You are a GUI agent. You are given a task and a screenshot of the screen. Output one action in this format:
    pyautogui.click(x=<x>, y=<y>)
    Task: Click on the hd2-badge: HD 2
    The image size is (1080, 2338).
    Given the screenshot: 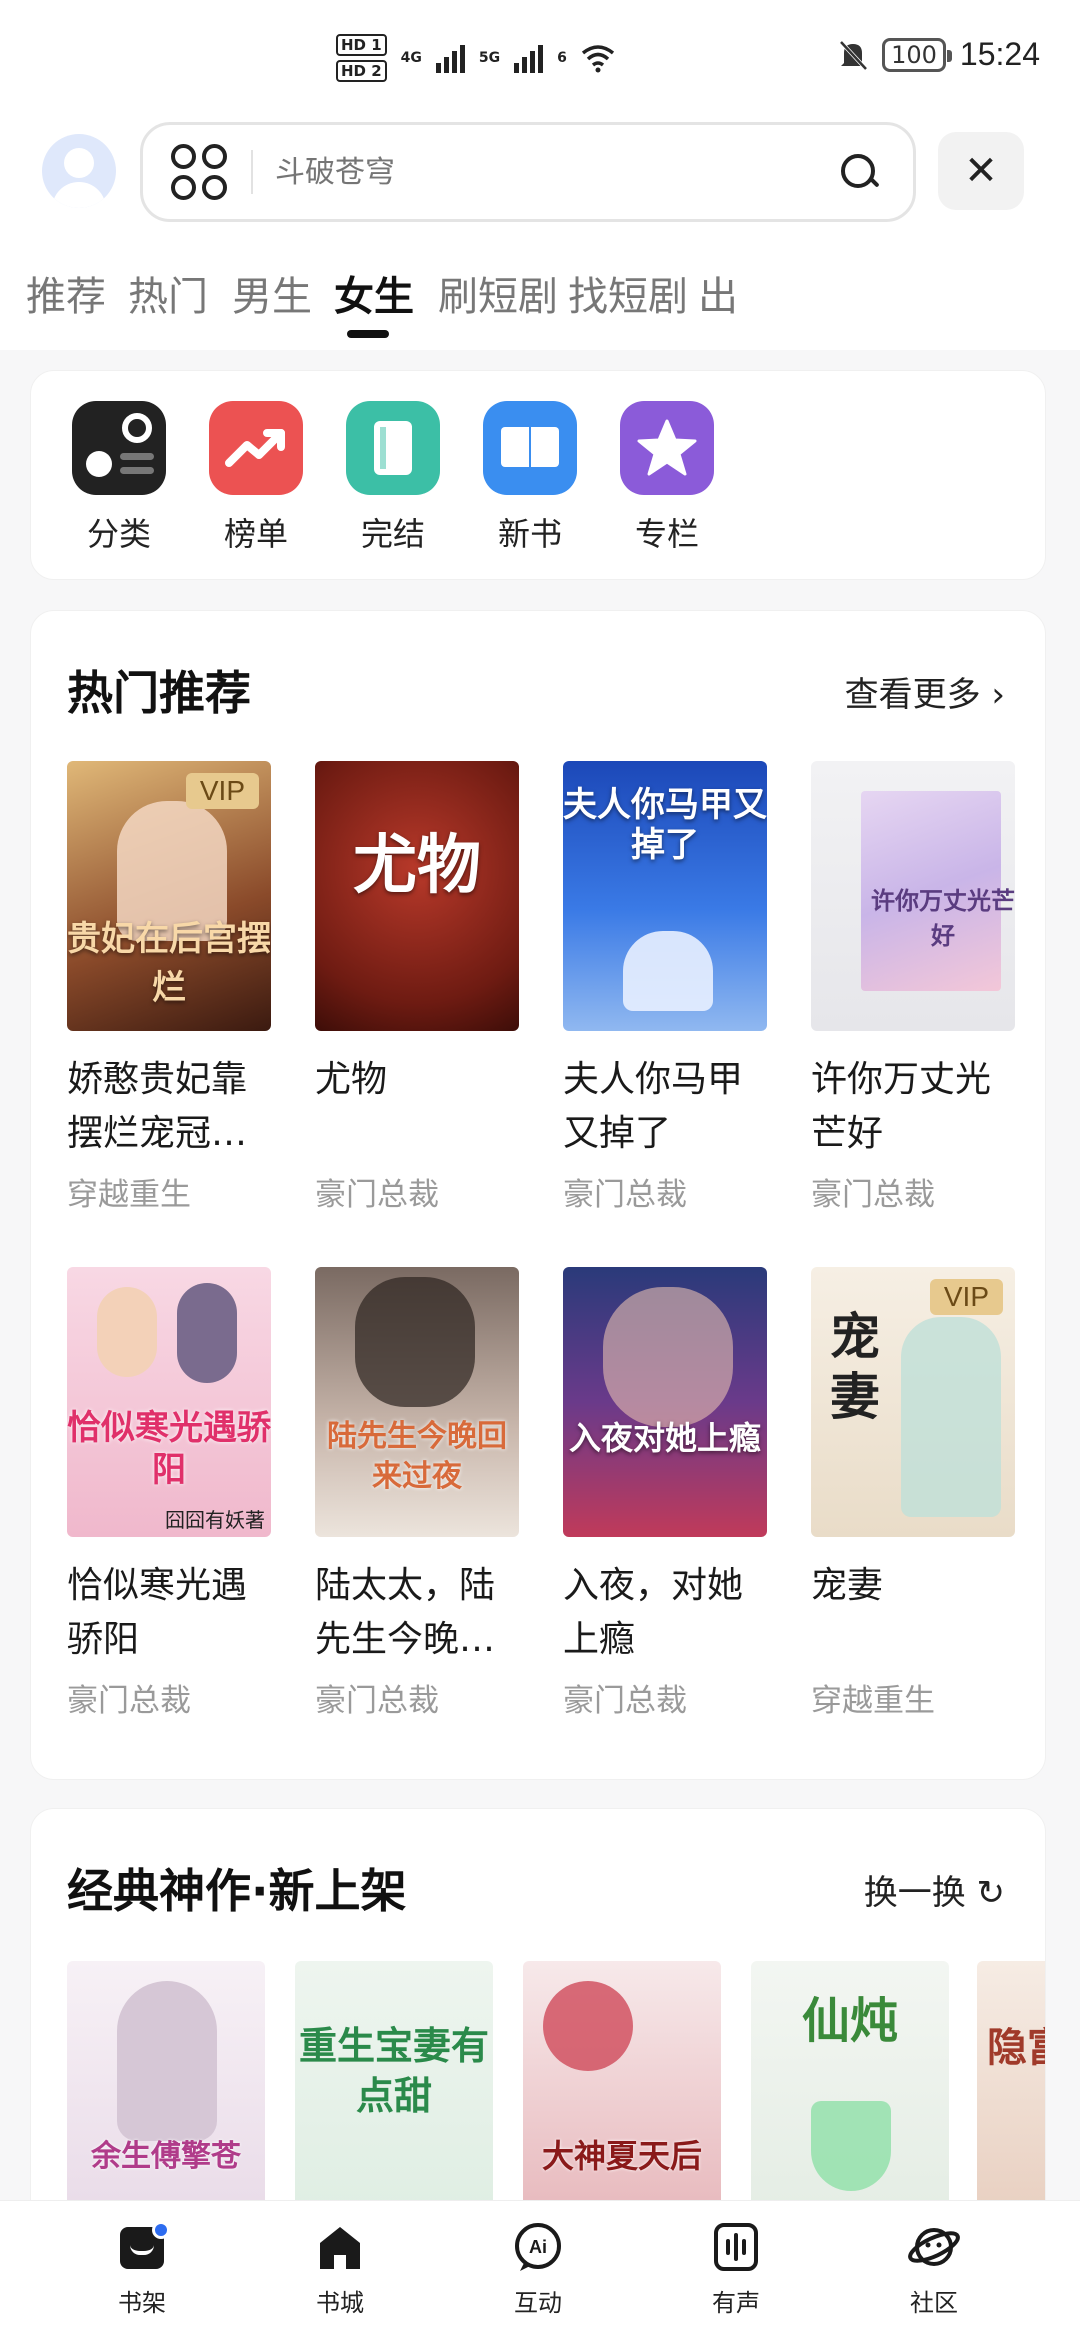 What is the action you would take?
    pyautogui.click(x=361, y=71)
    